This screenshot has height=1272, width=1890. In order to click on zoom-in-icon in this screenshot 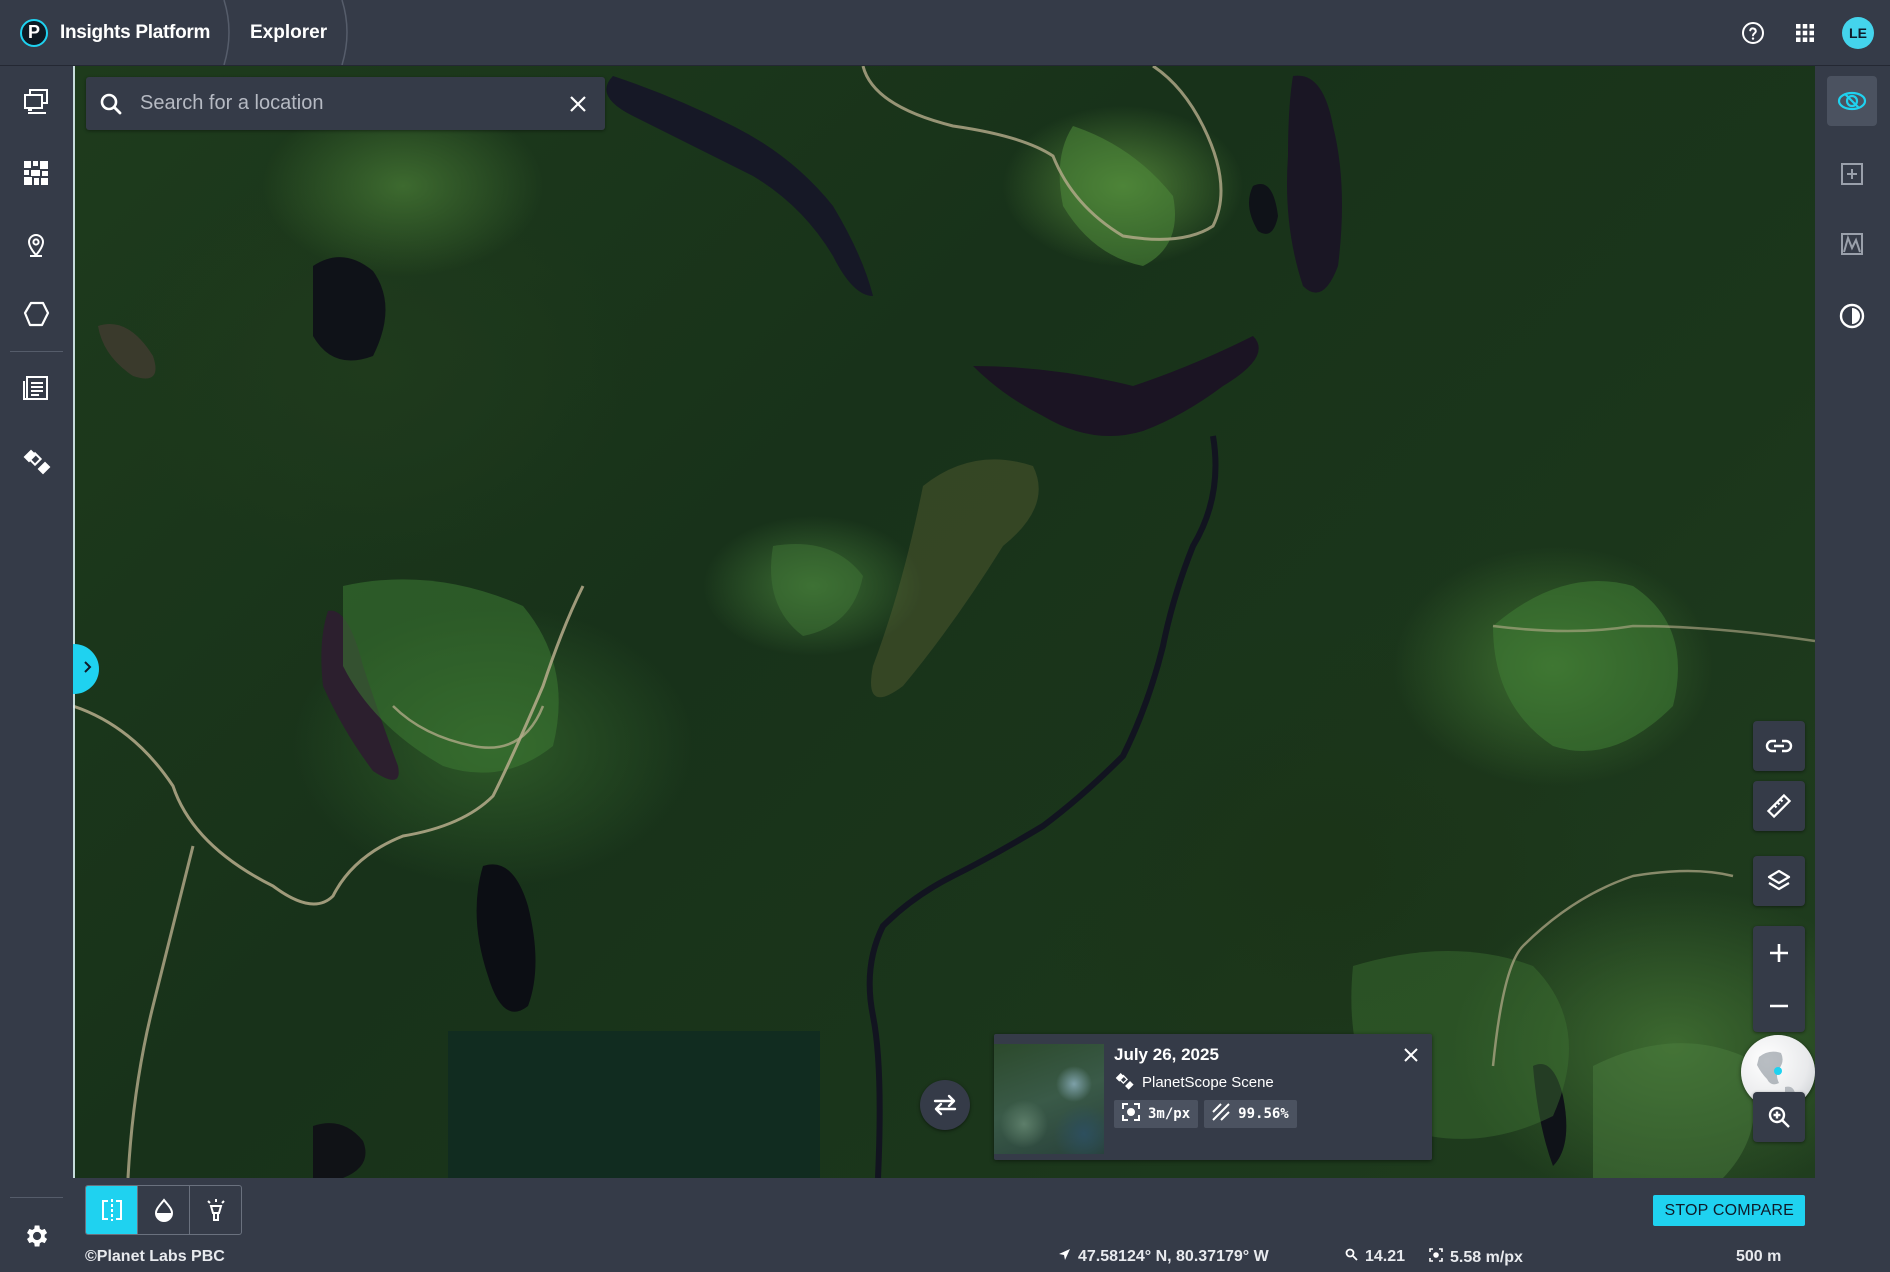, I will do `click(1779, 952)`.